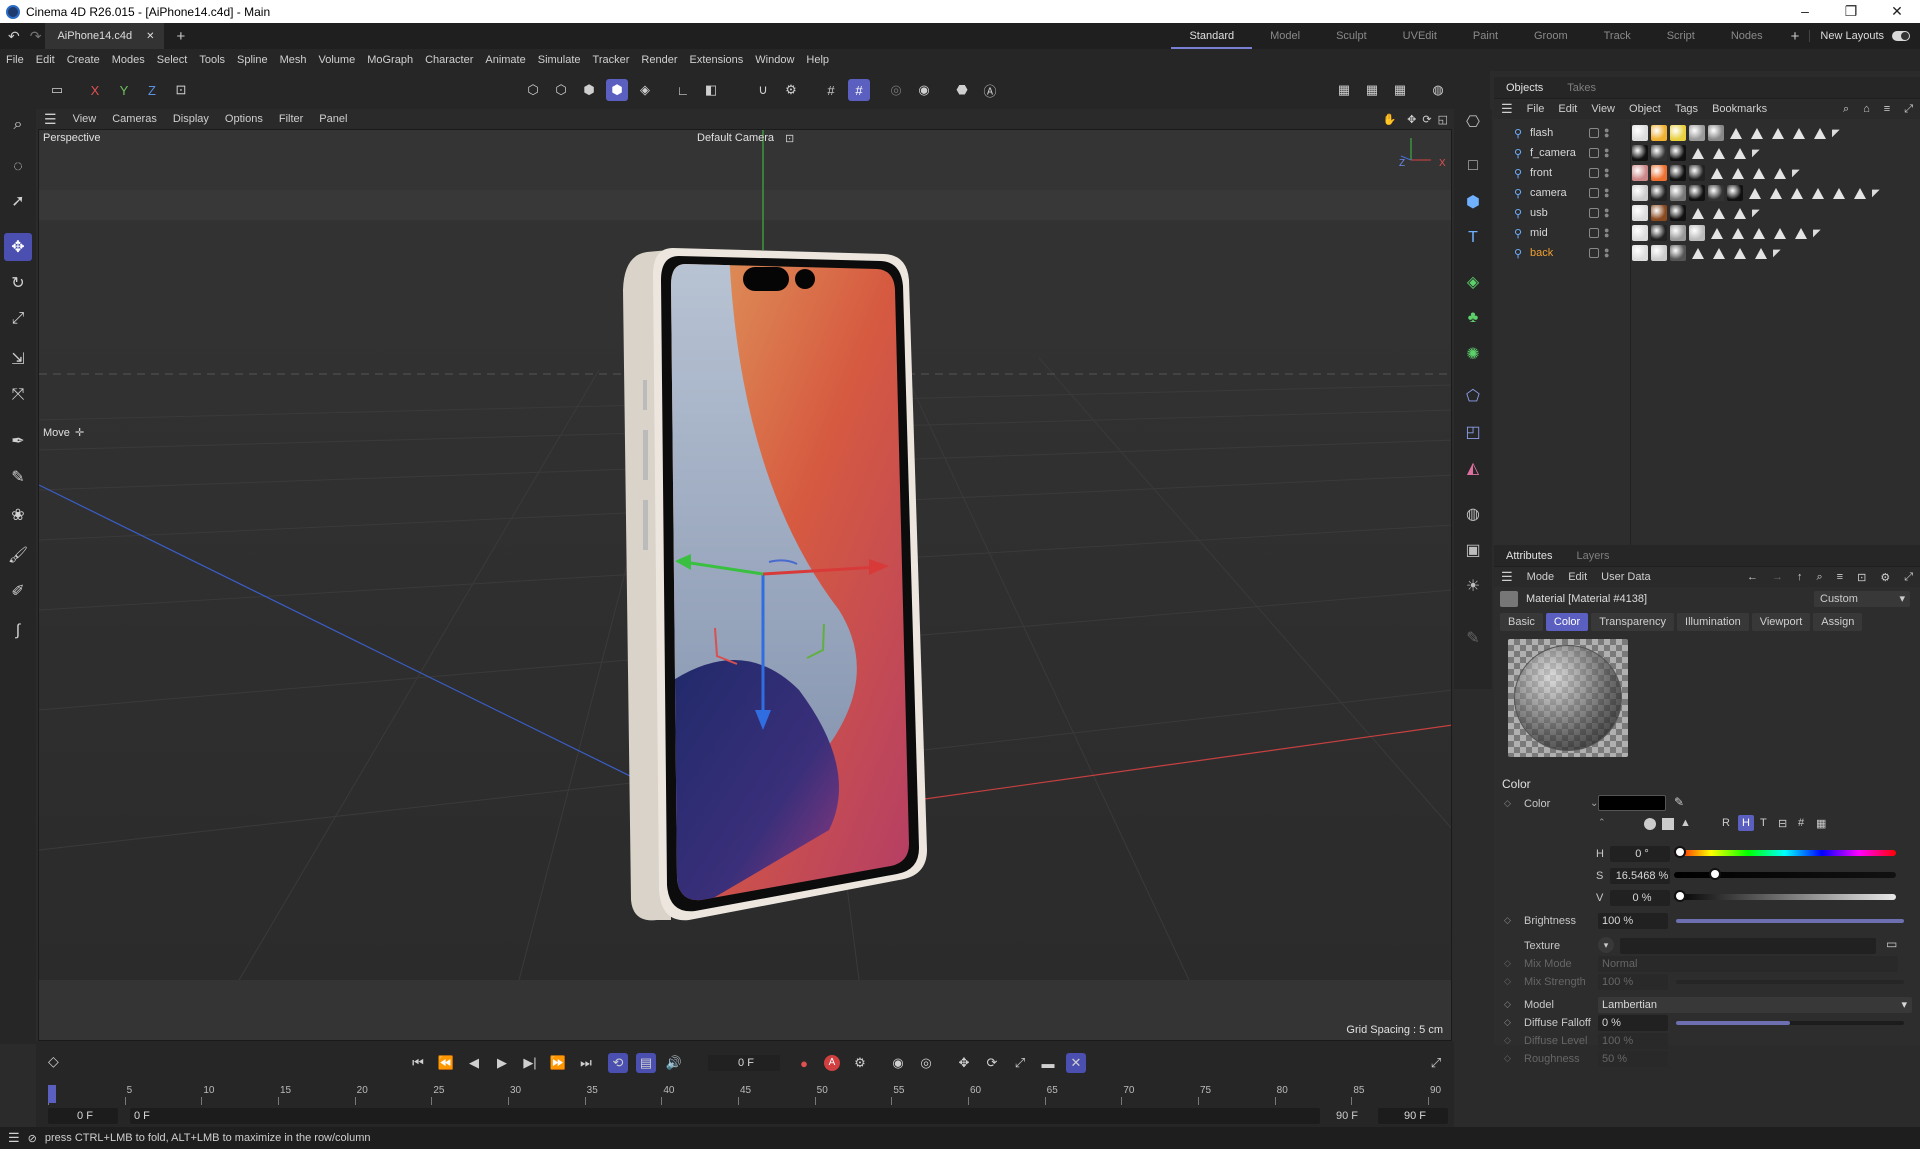 The image size is (1920, 1149). I want to click on layout-tab-paint: Paint, so click(1485, 36).